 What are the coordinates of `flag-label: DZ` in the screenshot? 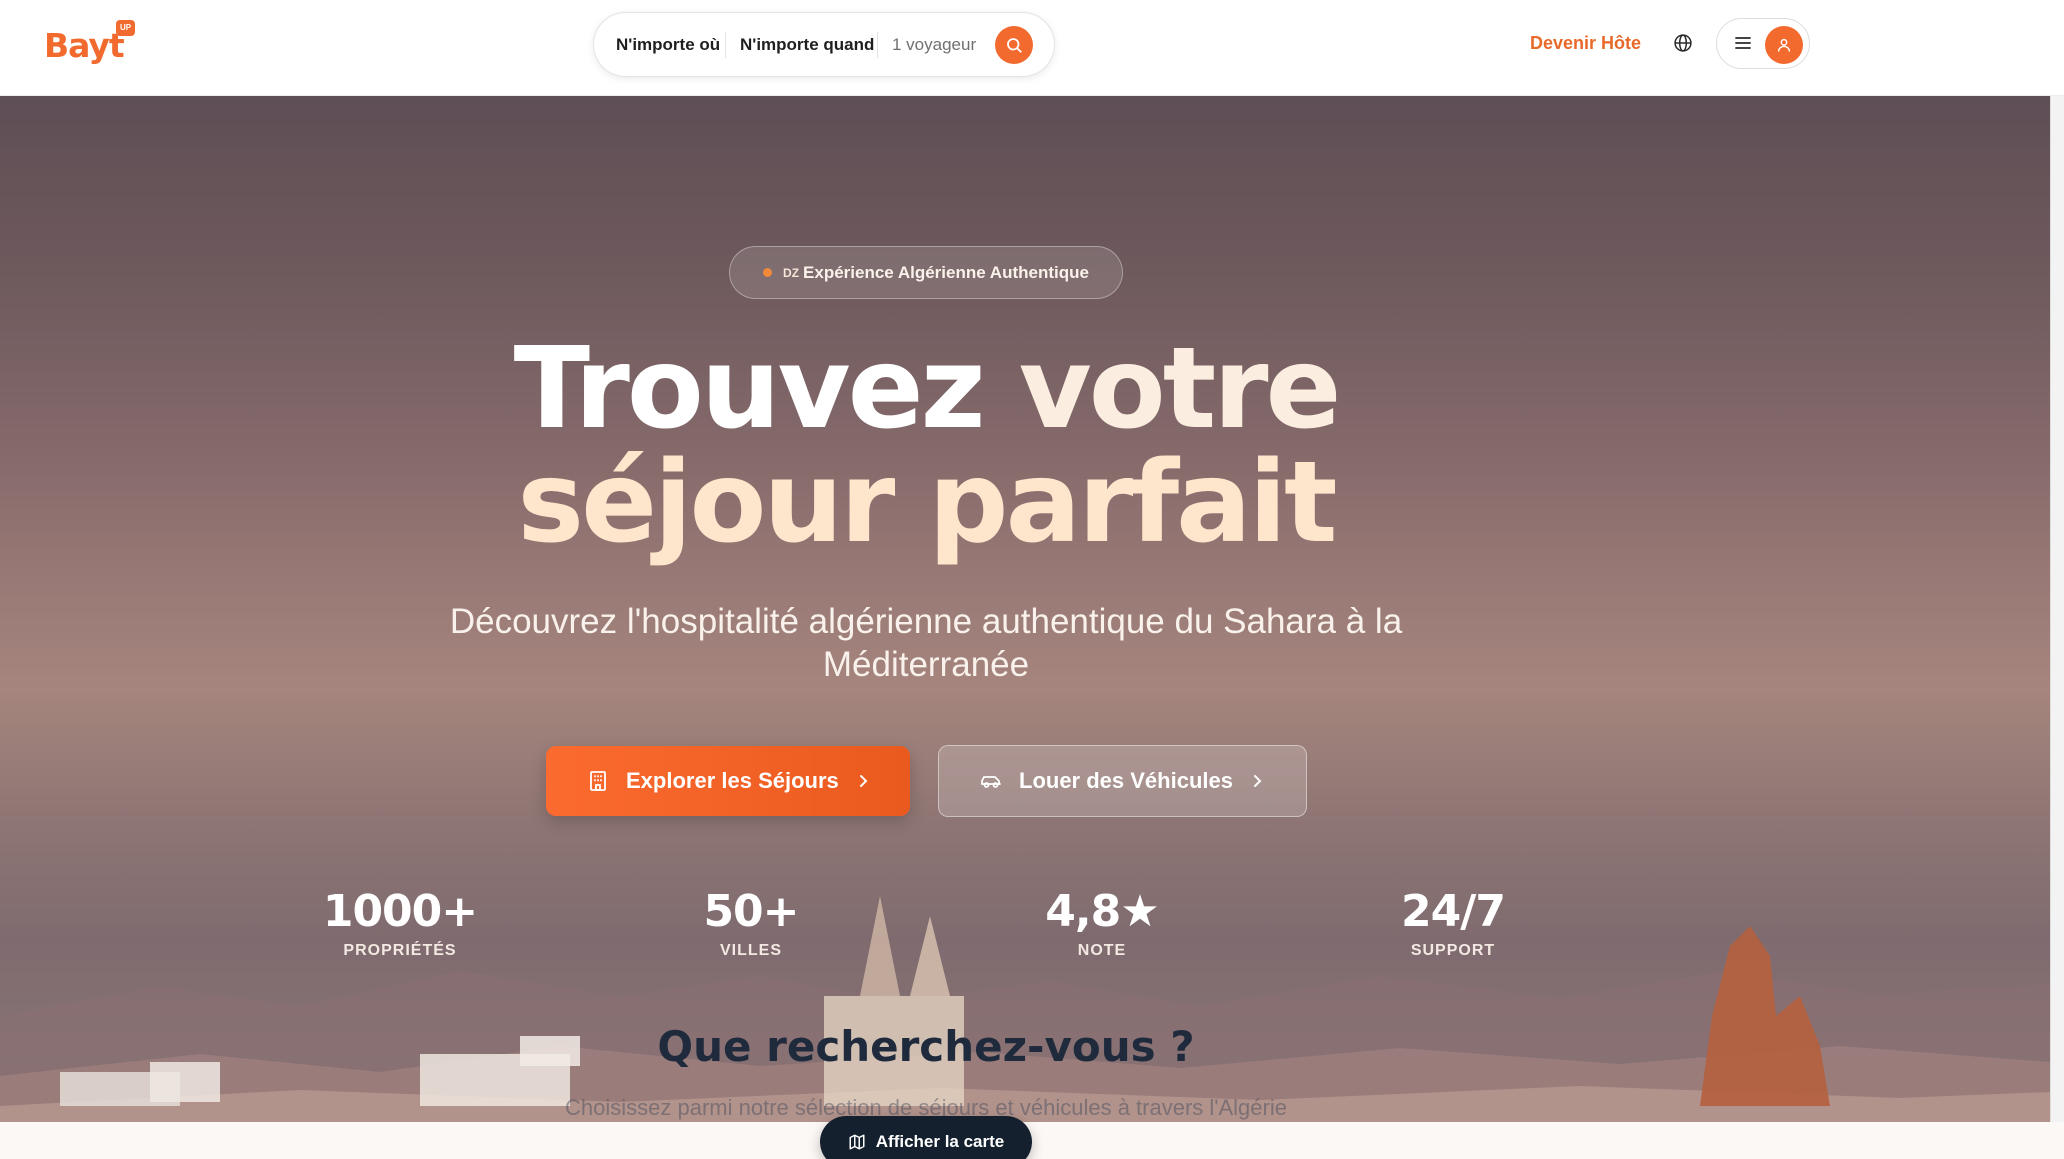 It's located at (791, 272).